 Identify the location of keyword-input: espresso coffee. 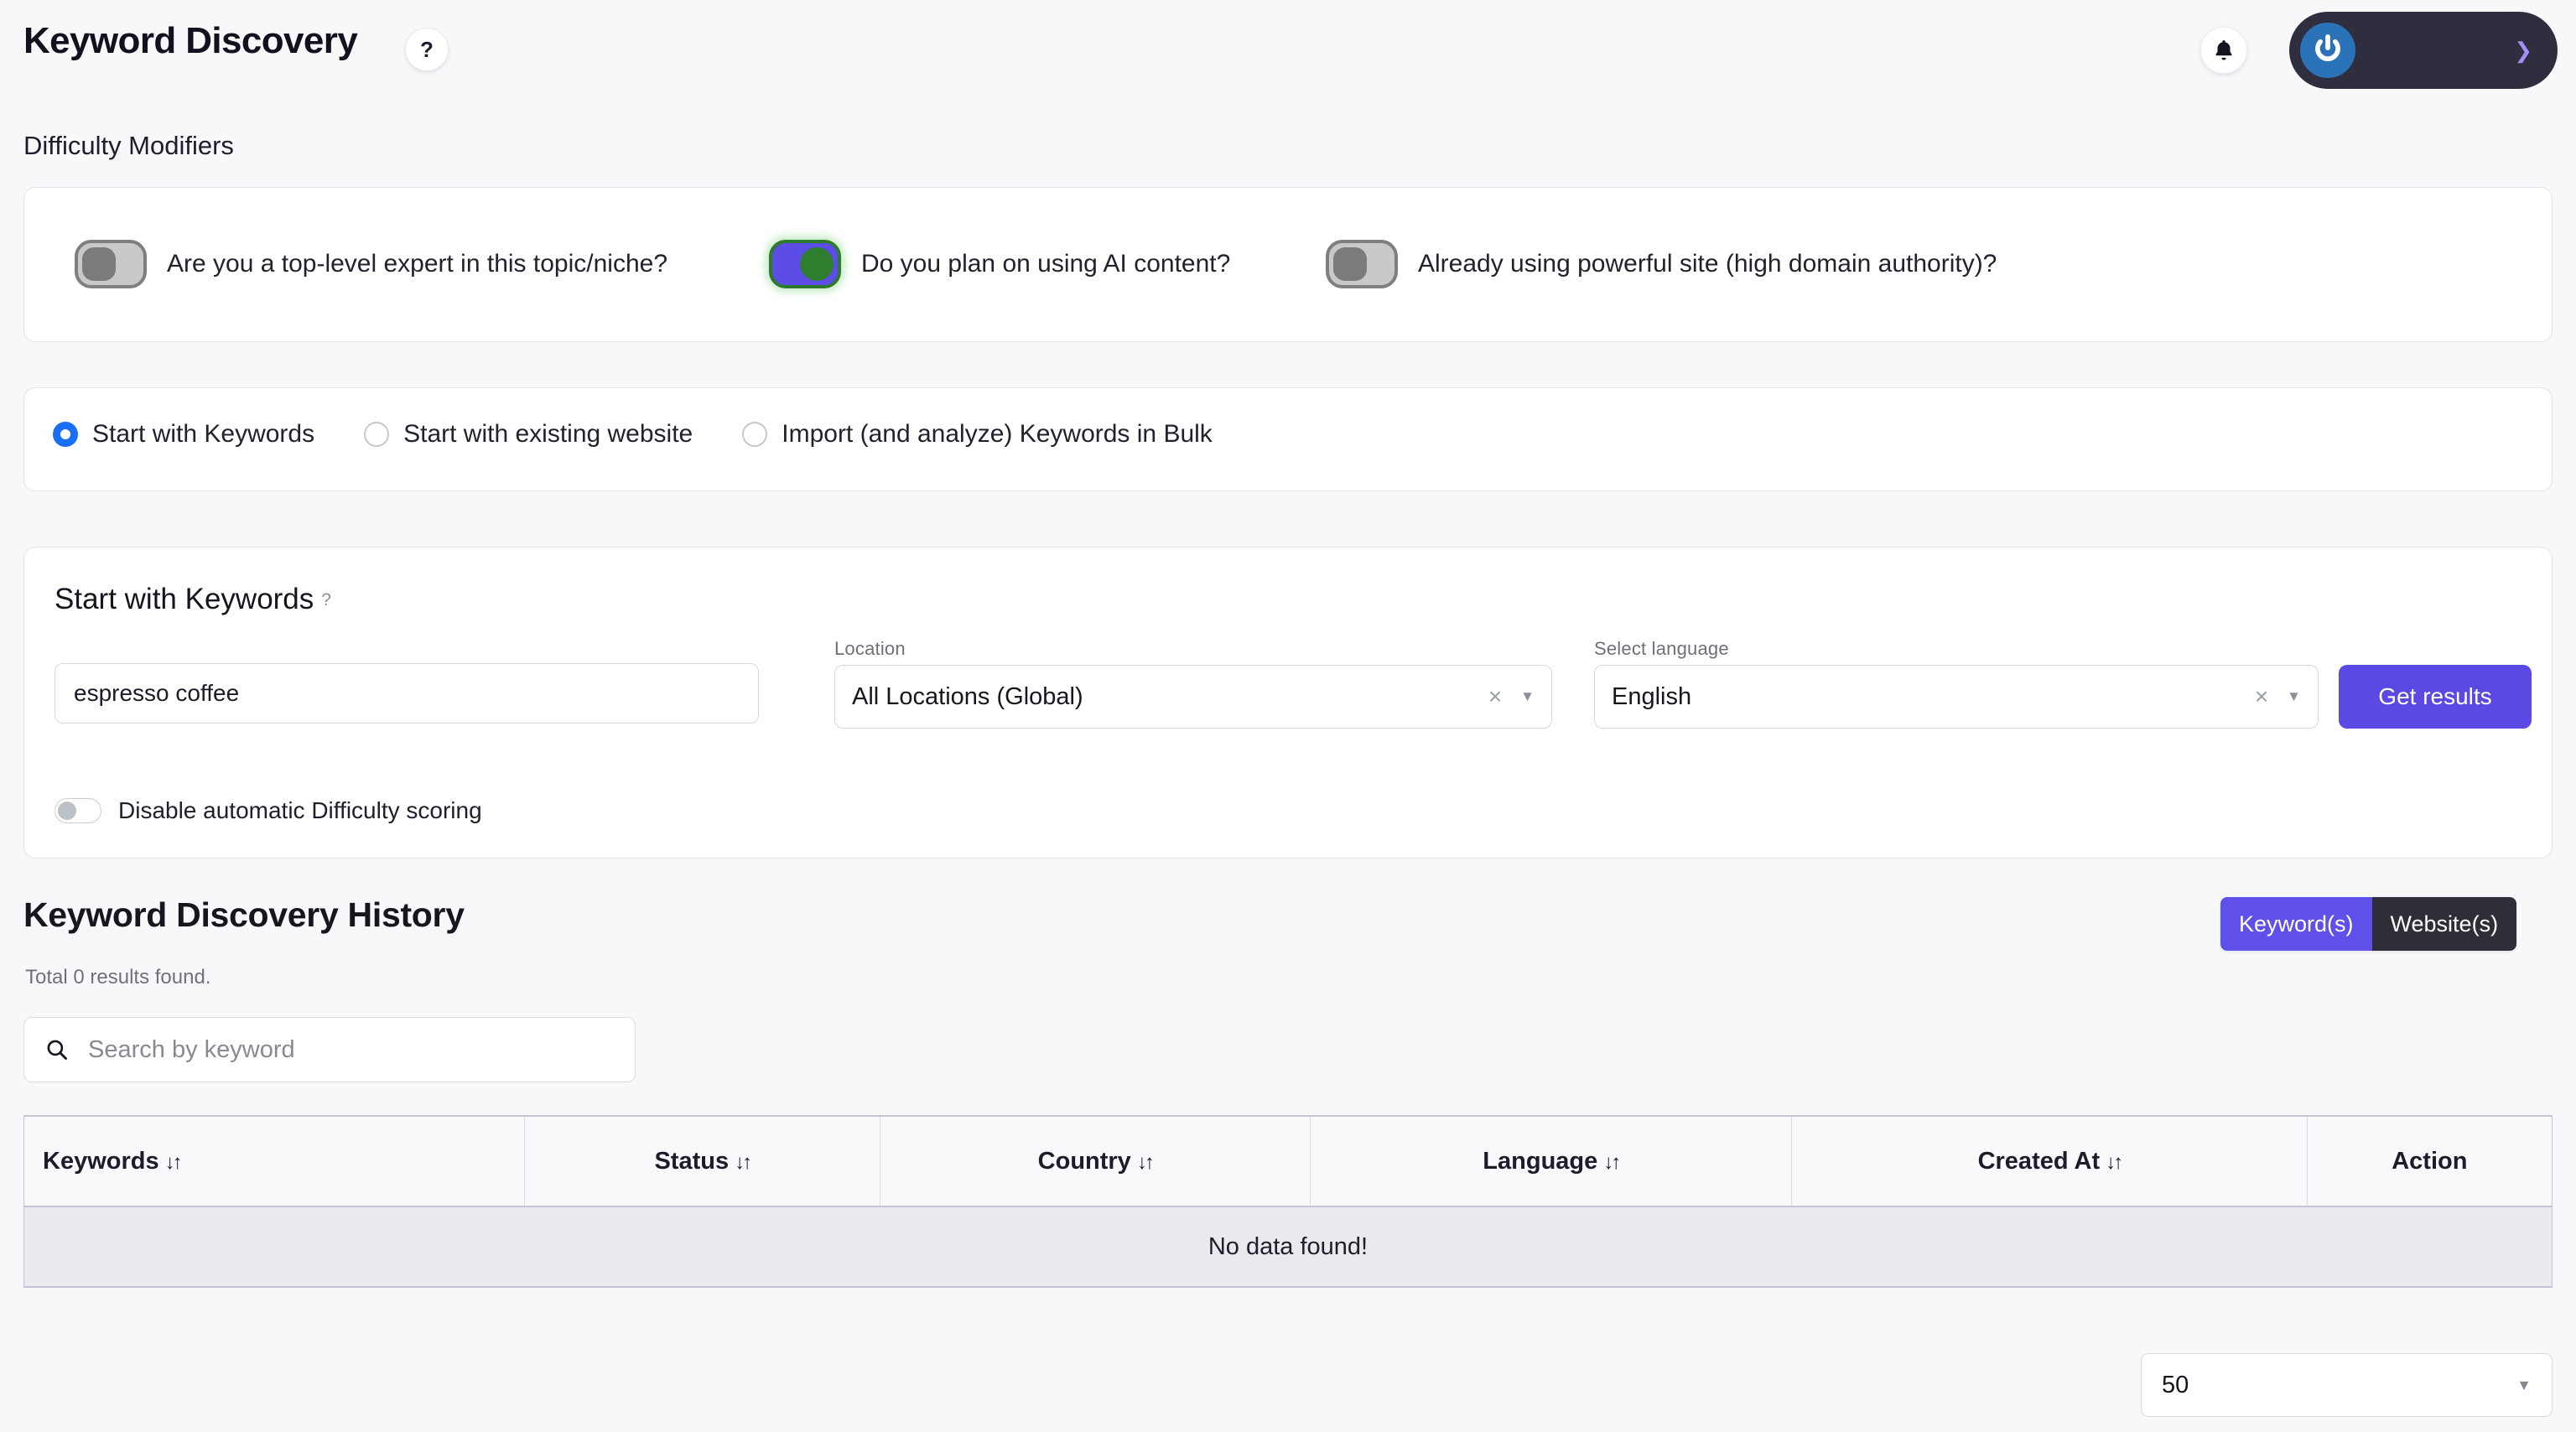
(407, 693).